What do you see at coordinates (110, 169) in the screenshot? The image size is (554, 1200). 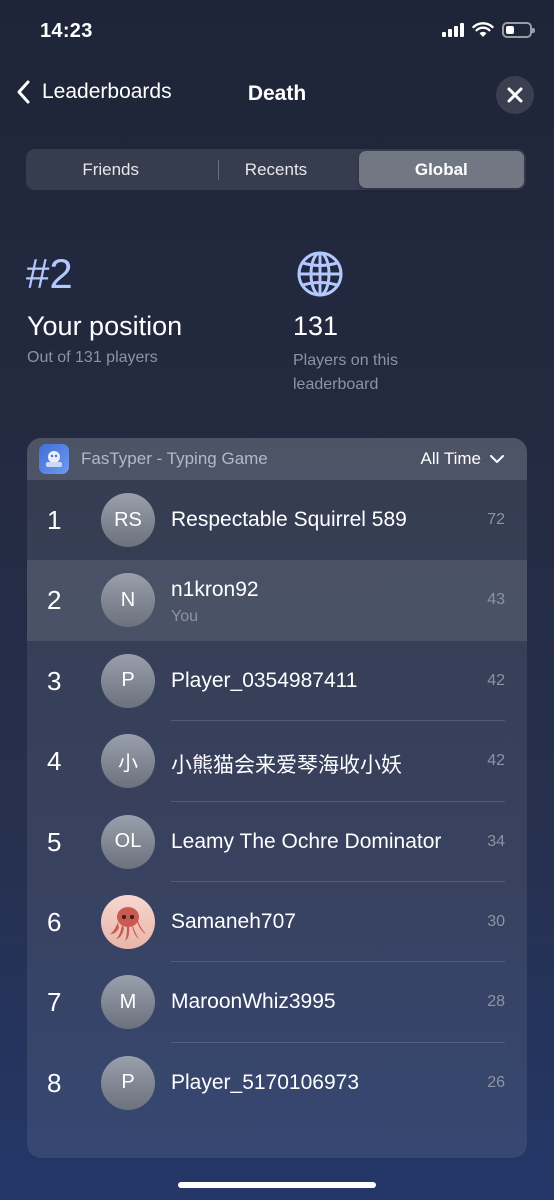 I see `tab-friends: Friends` at bounding box center [110, 169].